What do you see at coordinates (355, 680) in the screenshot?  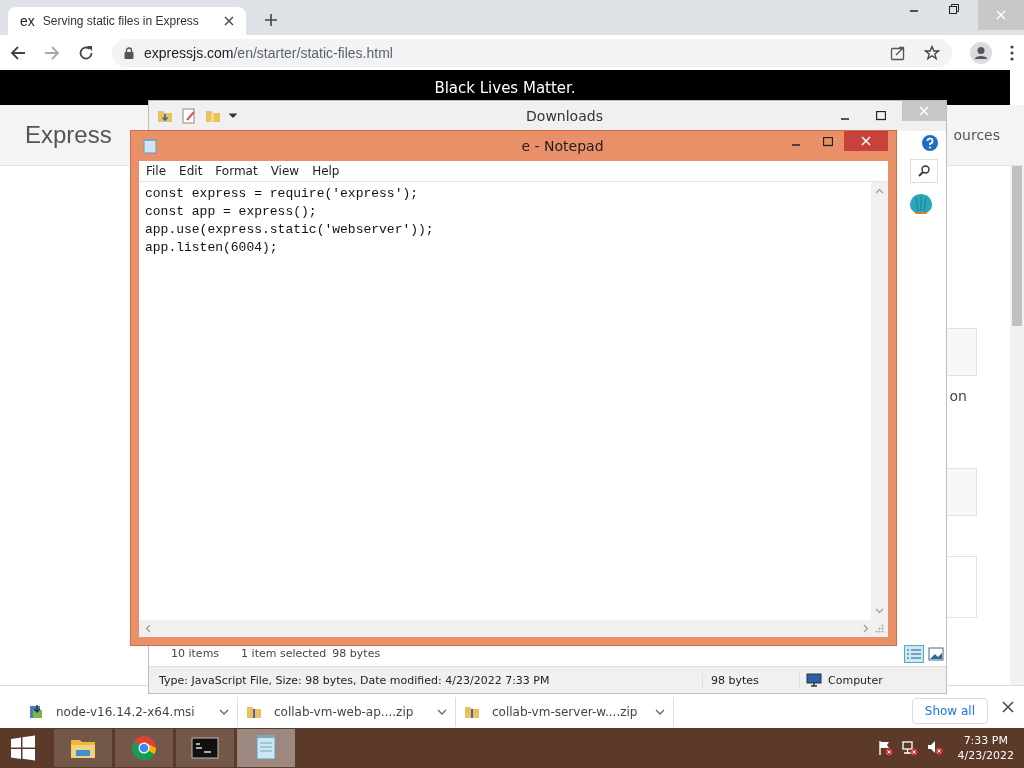 I see `file-details: Type: JavaScript File, Size: 98 bytes, Date modified: 4/23/2022 7:33 PM` at bounding box center [355, 680].